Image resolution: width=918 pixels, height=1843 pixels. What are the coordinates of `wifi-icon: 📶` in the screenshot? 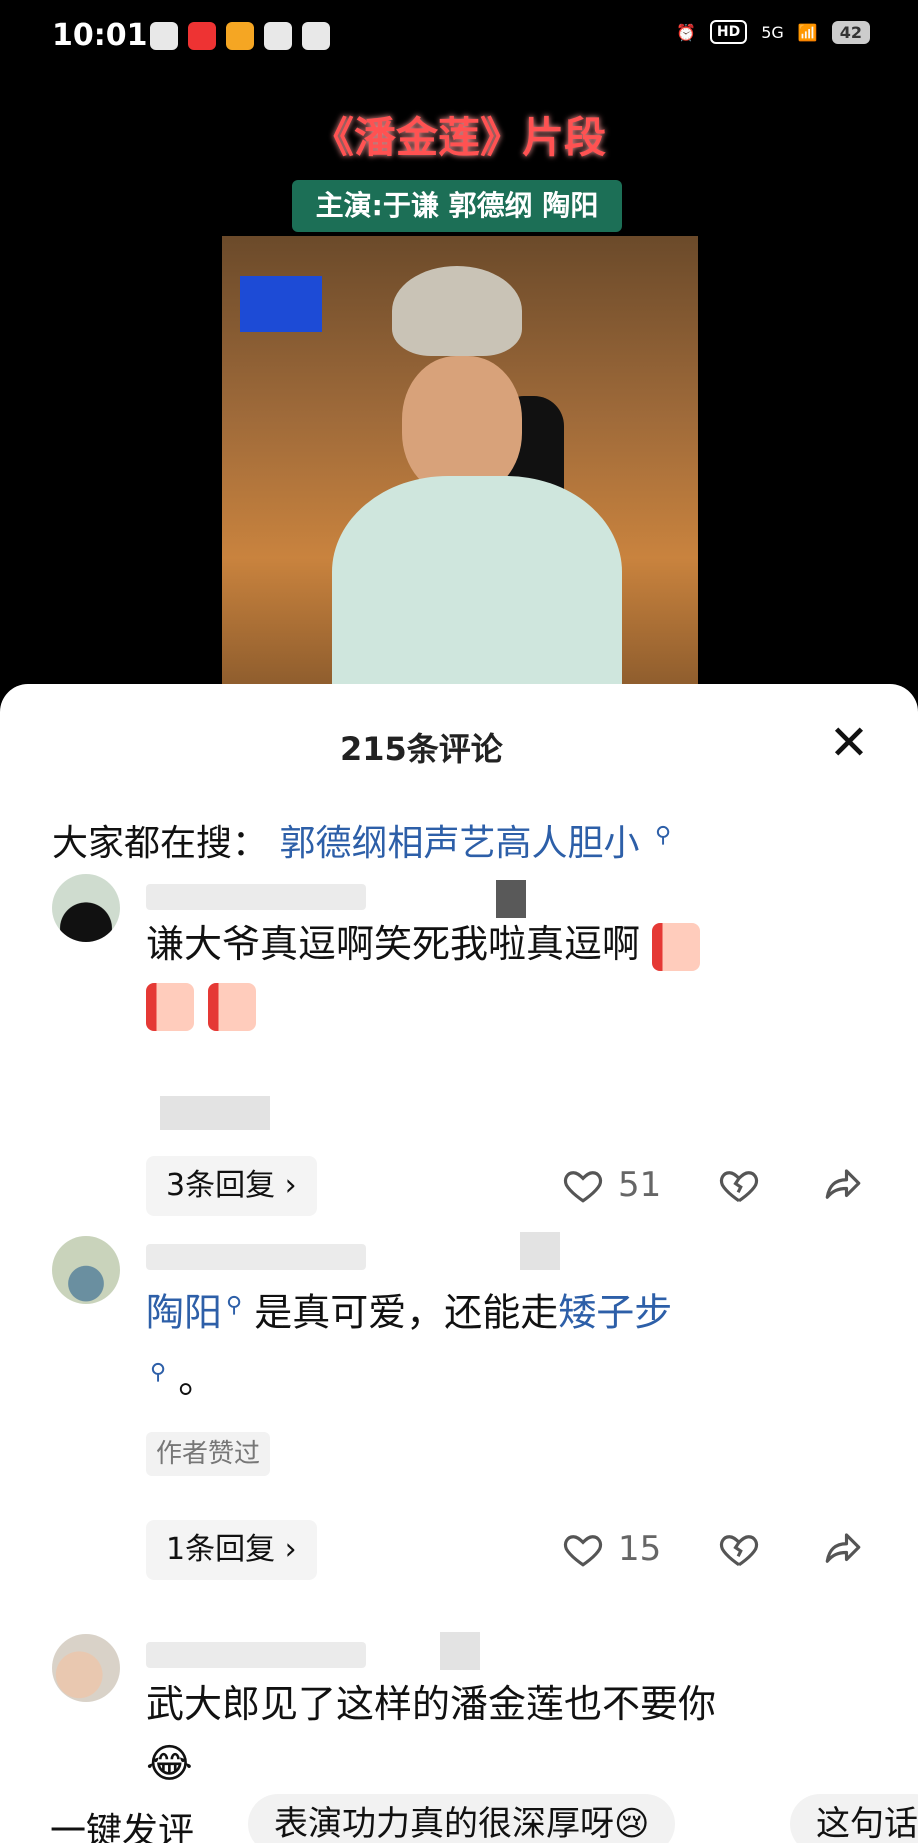 It's located at (807, 32).